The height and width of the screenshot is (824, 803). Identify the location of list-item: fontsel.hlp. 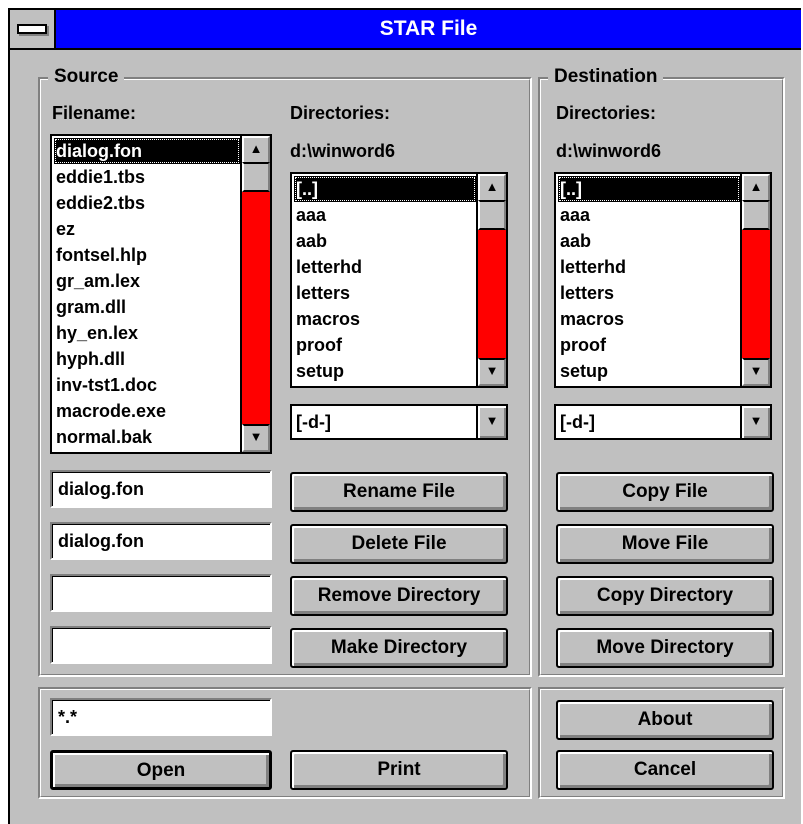
(147, 255).